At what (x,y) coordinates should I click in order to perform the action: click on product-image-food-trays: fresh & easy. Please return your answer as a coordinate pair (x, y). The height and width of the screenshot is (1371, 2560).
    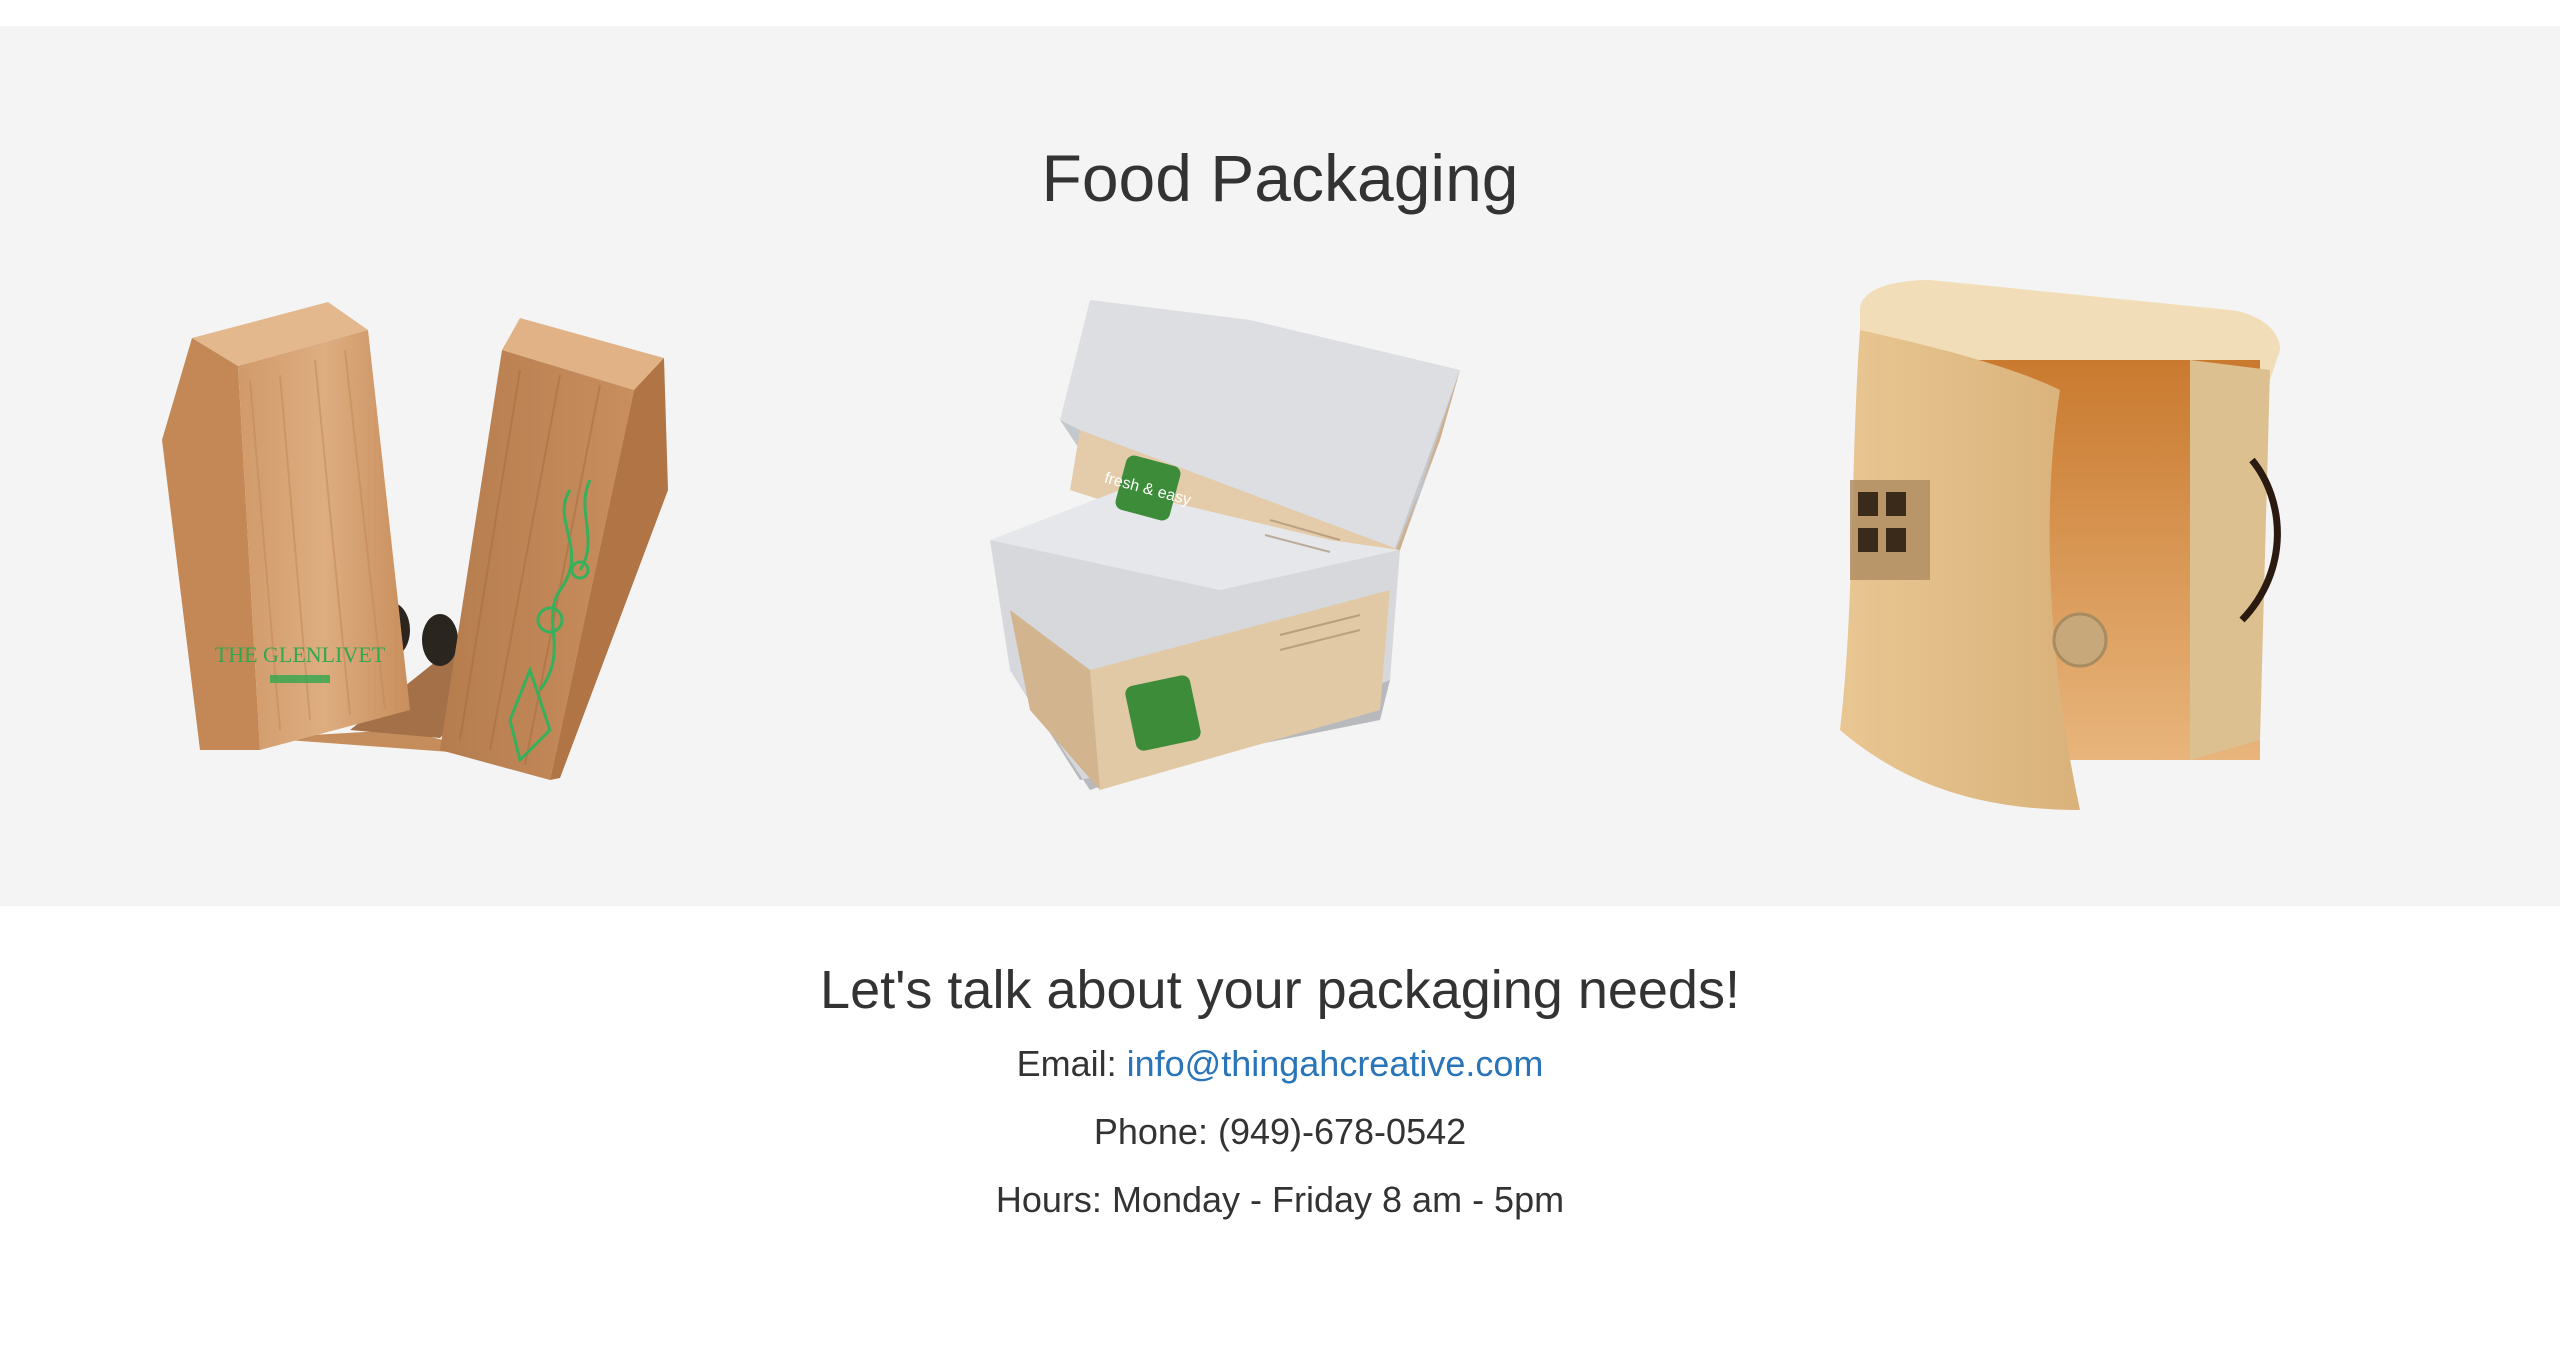
    Looking at the image, I should click on (1240, 545).